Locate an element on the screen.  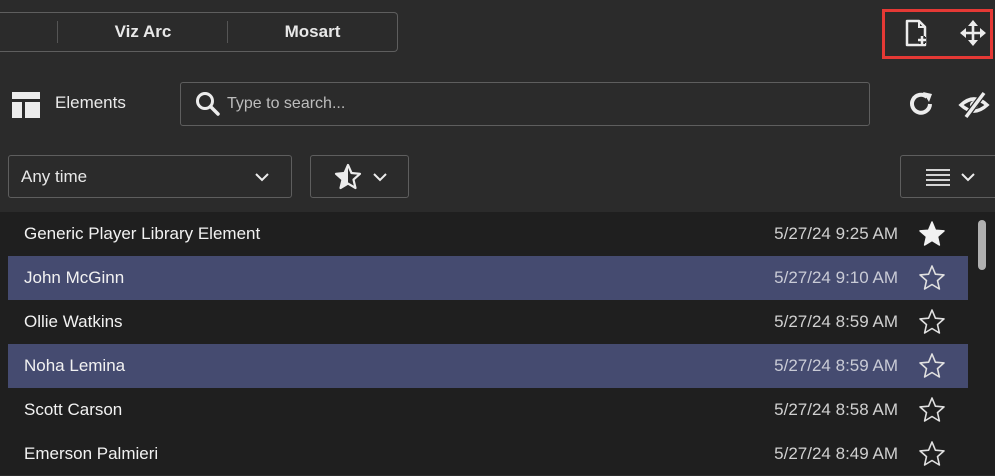
elements-layout-icon is located at coordinates (26, 105).